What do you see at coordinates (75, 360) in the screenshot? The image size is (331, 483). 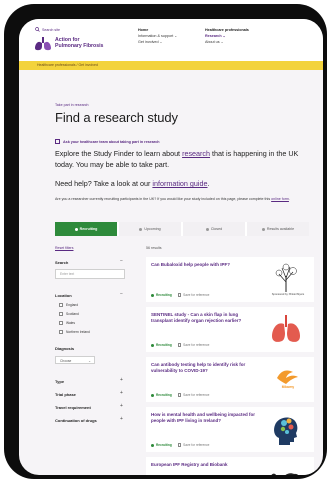 I see `diagnosis-select: Choose ⌄` at bounding box center [75, 360].